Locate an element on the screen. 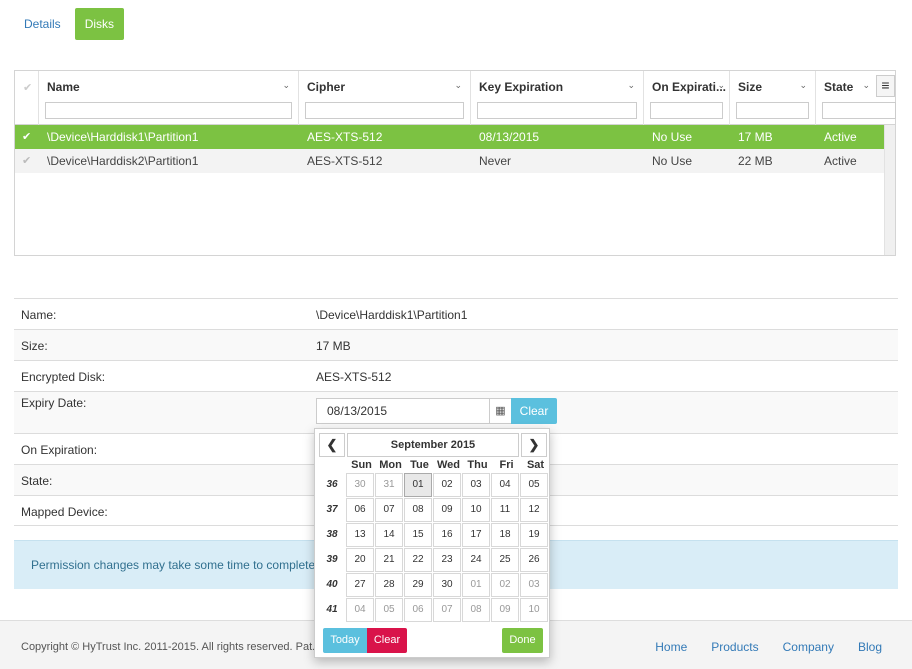 The height and width of the screenshot is (669, 912). today-button: Today is located at coordinates (345, 640).